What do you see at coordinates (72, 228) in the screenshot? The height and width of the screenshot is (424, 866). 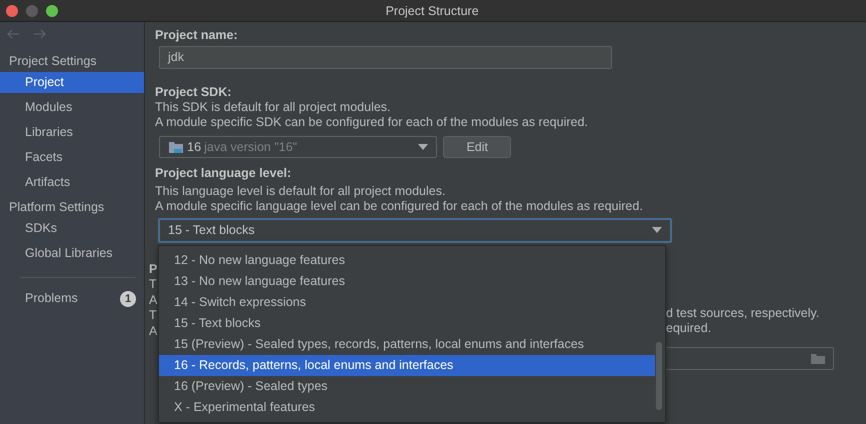 I see `sidebar-item: SDKs` at bounding box center [72, 228].